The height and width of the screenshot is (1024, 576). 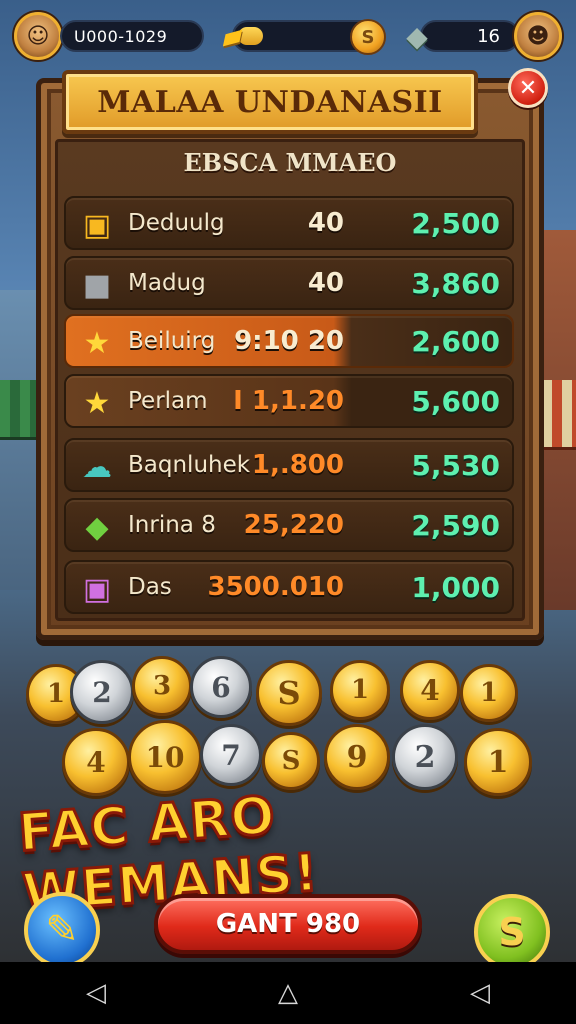 What do you see at coordinates (168, 401) in the screenshot?
I see `reward-name: Perlam` at bounding box center [168, 401].